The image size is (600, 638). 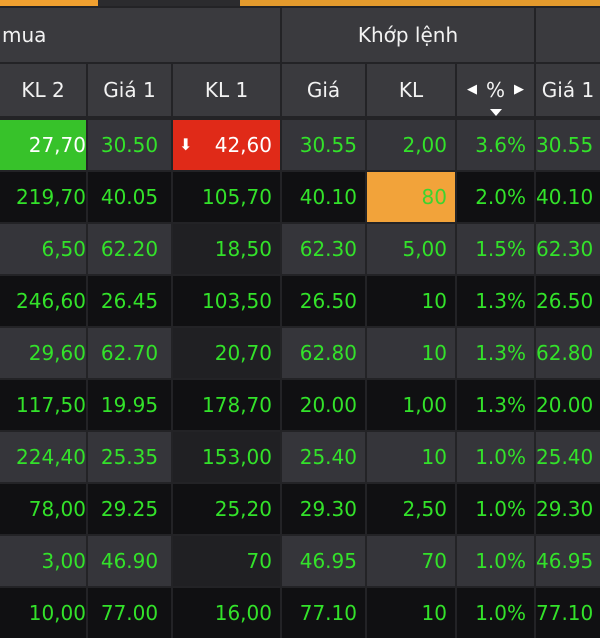 What do you see at coordinates (226, 249) in the screenshot?
I see `table-cell: 18,50` at bounding box center [226, 249].